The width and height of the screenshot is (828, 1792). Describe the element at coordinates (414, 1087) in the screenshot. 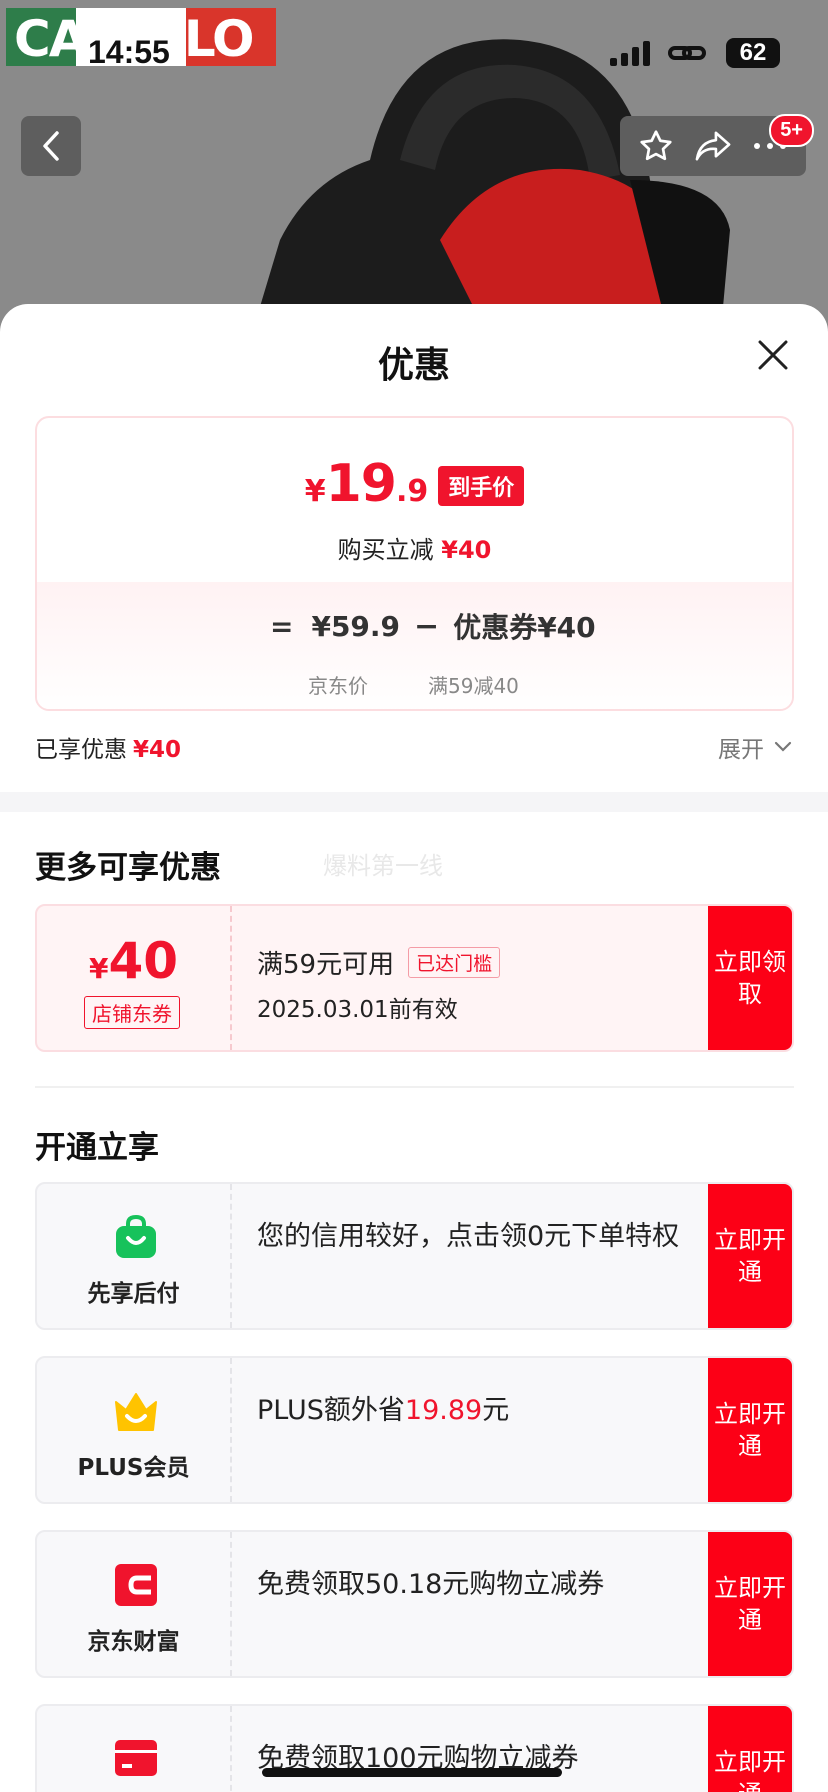

I see `divider-line` at that location.